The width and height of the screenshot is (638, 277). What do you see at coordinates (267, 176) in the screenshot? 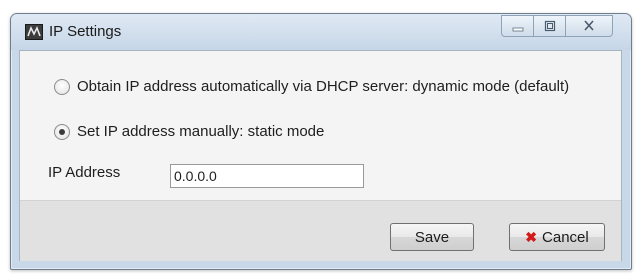
I see `ip-address-input` at bounding box center [267, 176].